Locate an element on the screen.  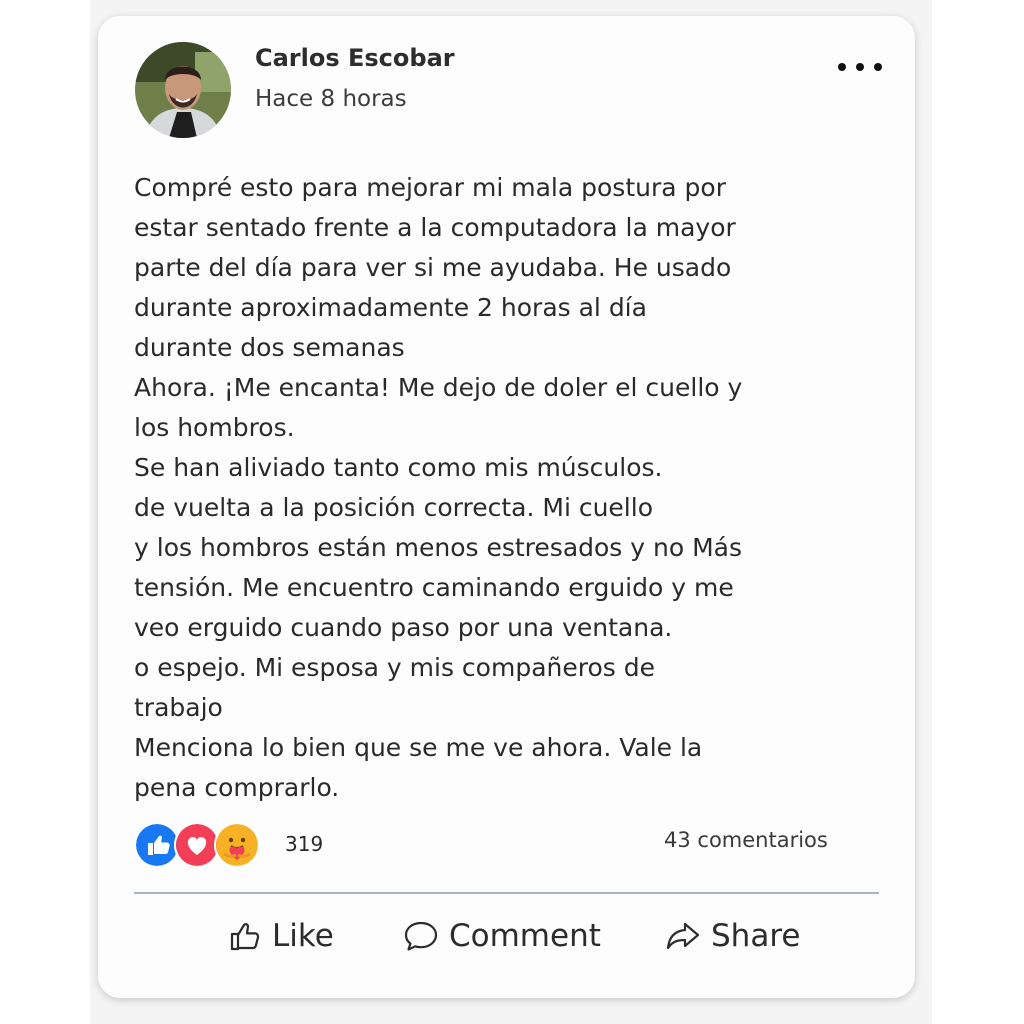
like-button: Like is located at coordinates (281, 936).